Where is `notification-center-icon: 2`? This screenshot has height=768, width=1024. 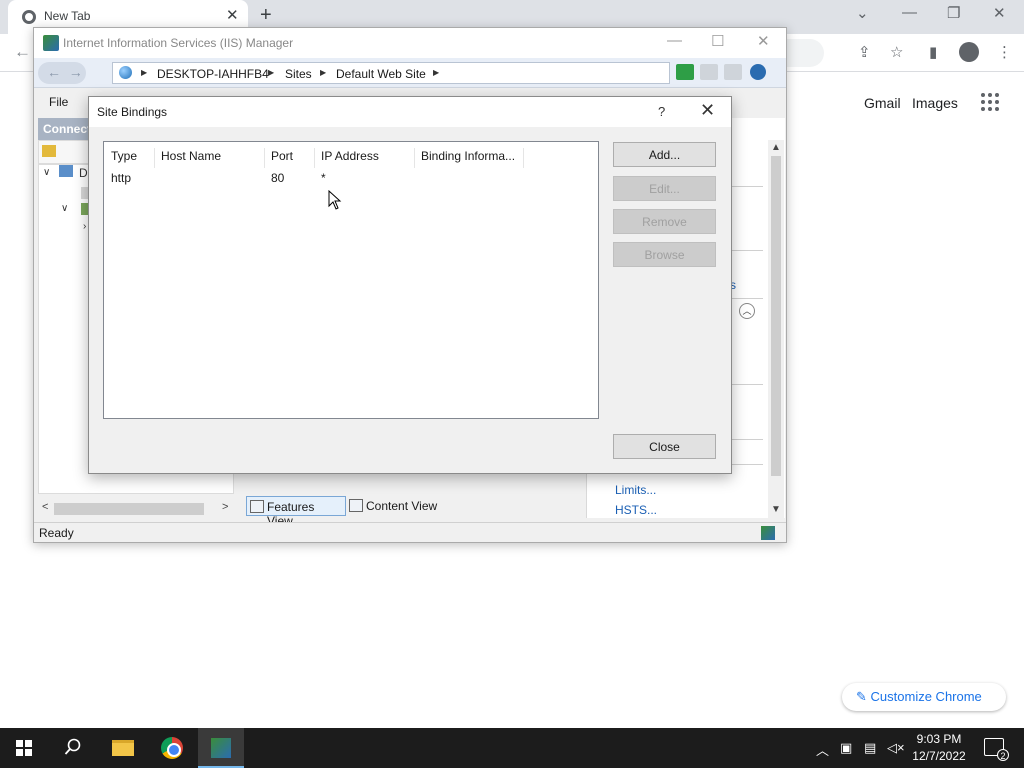
notification-center-icon: 2 is located at coordinates (996, 749).